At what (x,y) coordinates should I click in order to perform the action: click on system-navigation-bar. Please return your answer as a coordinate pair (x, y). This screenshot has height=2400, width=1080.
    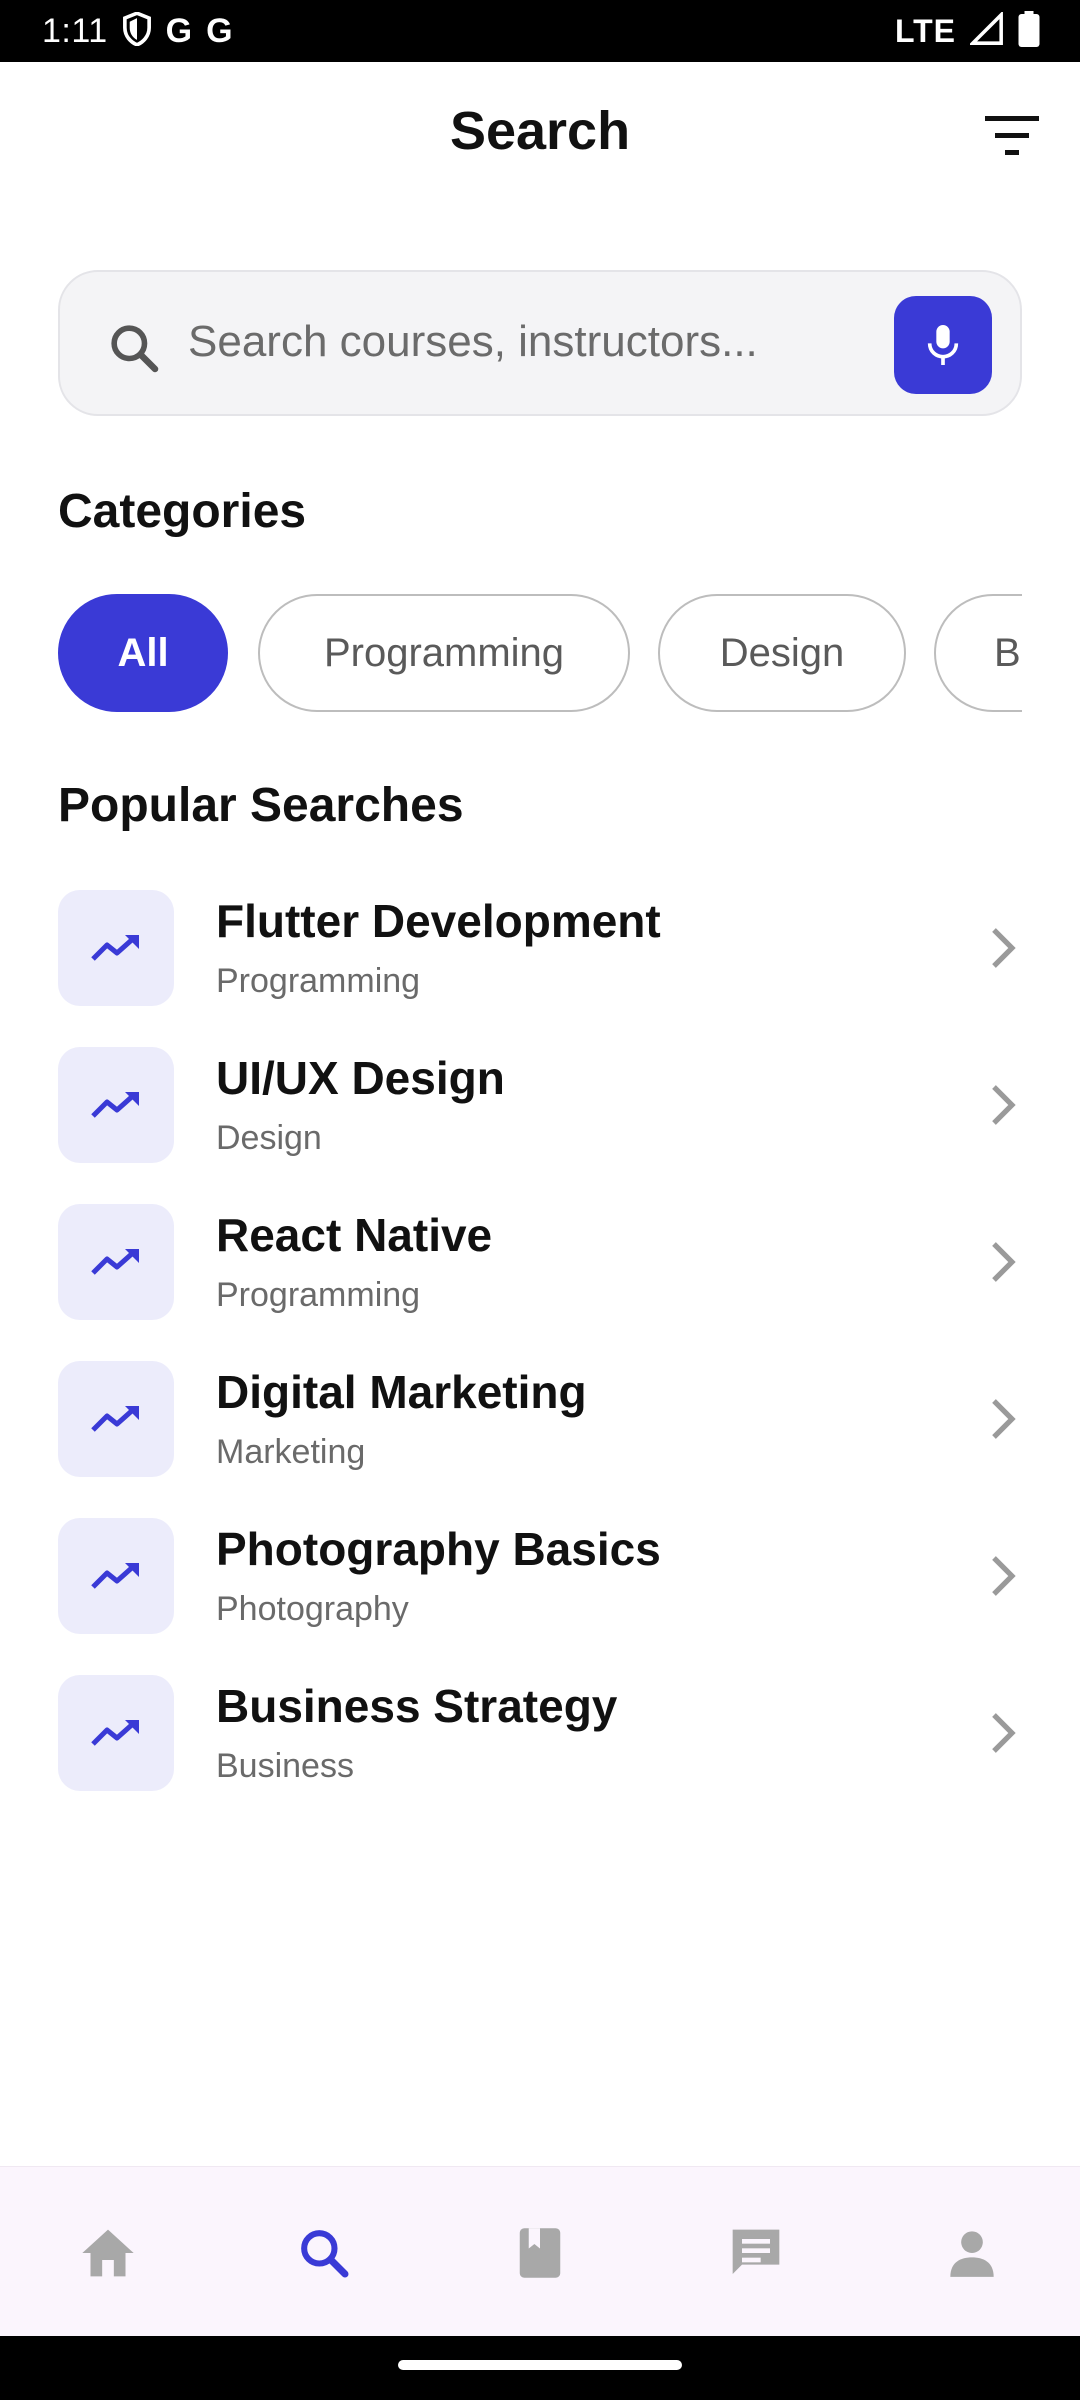
    Looking at the image, I should click on (540, 2368).